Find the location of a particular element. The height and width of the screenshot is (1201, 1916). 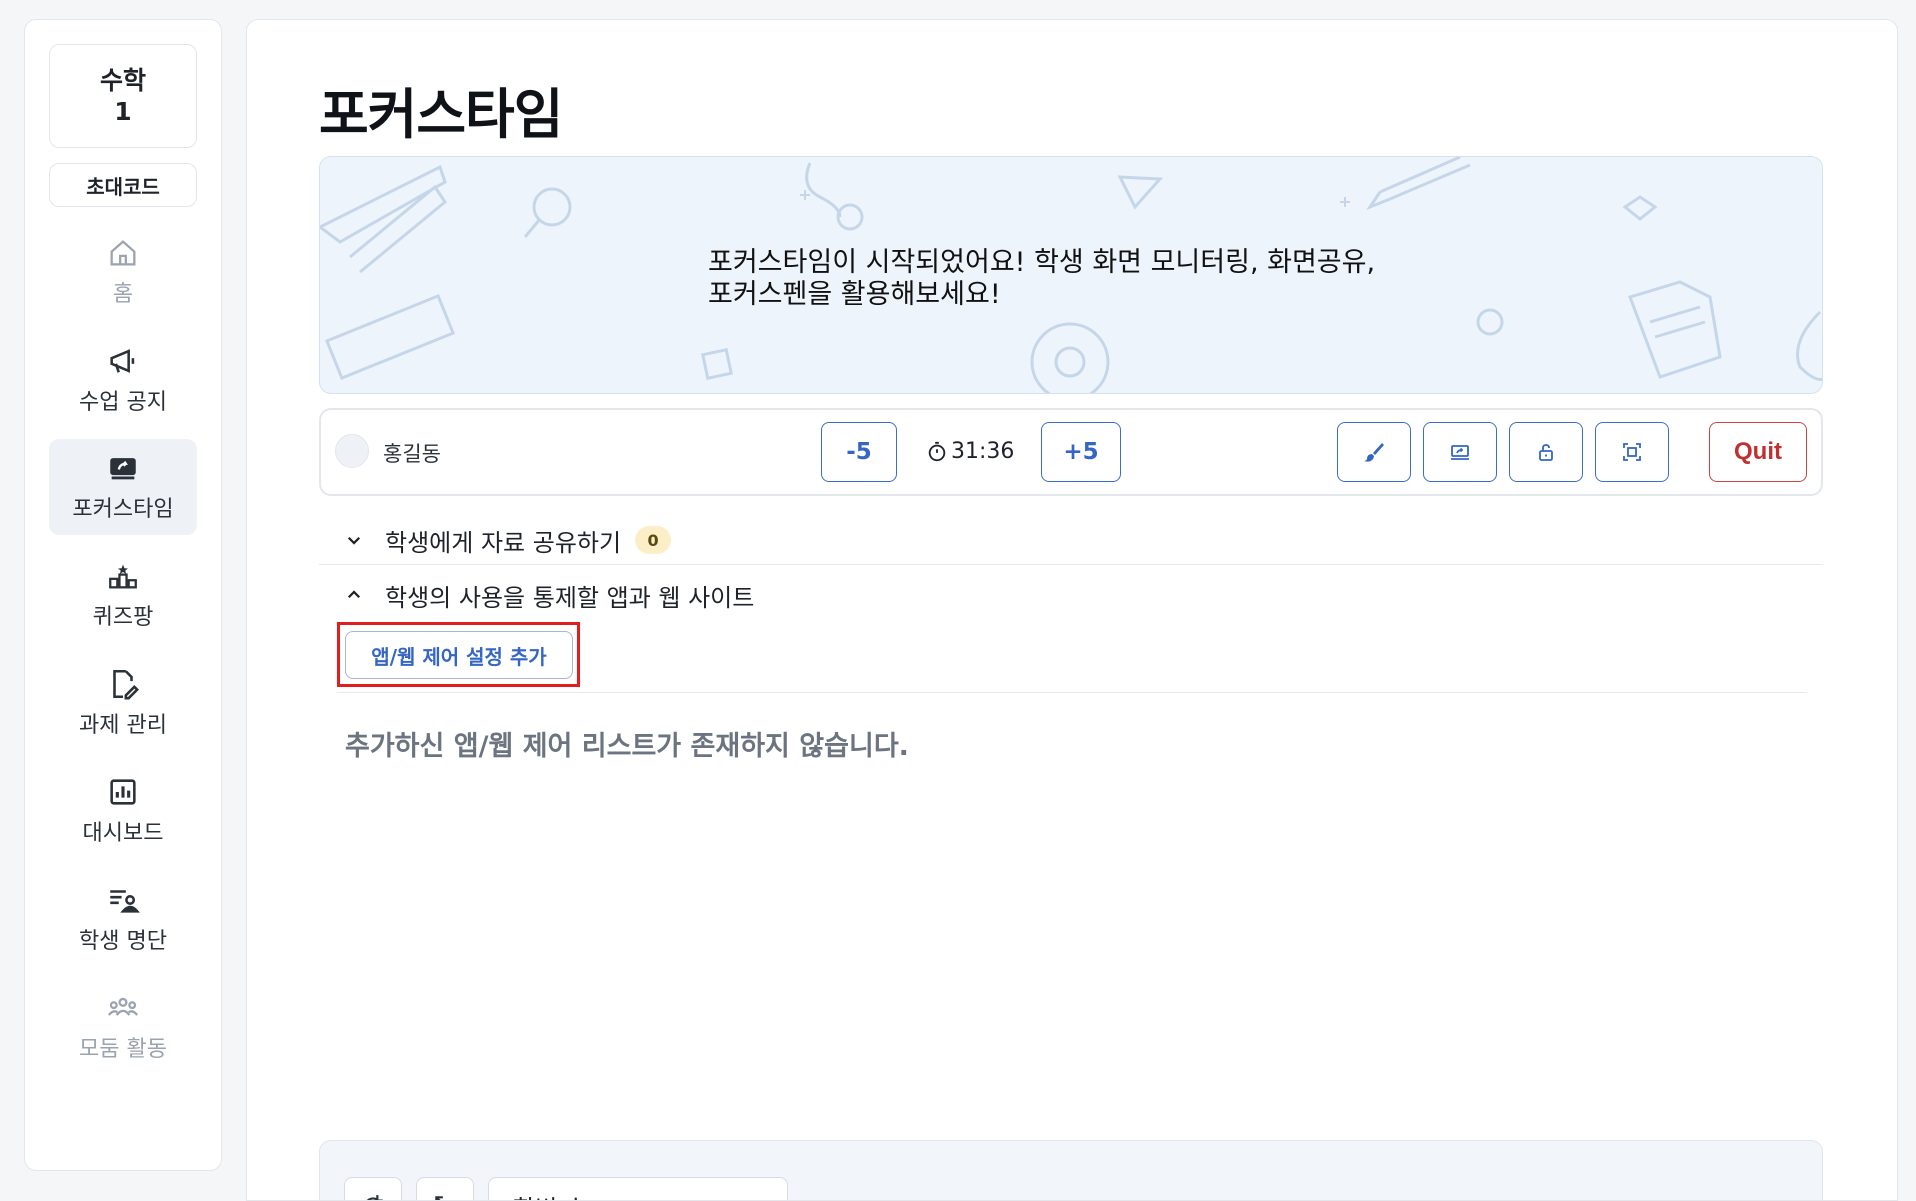

lock-screen-button is located at coordinates (1546, 452).